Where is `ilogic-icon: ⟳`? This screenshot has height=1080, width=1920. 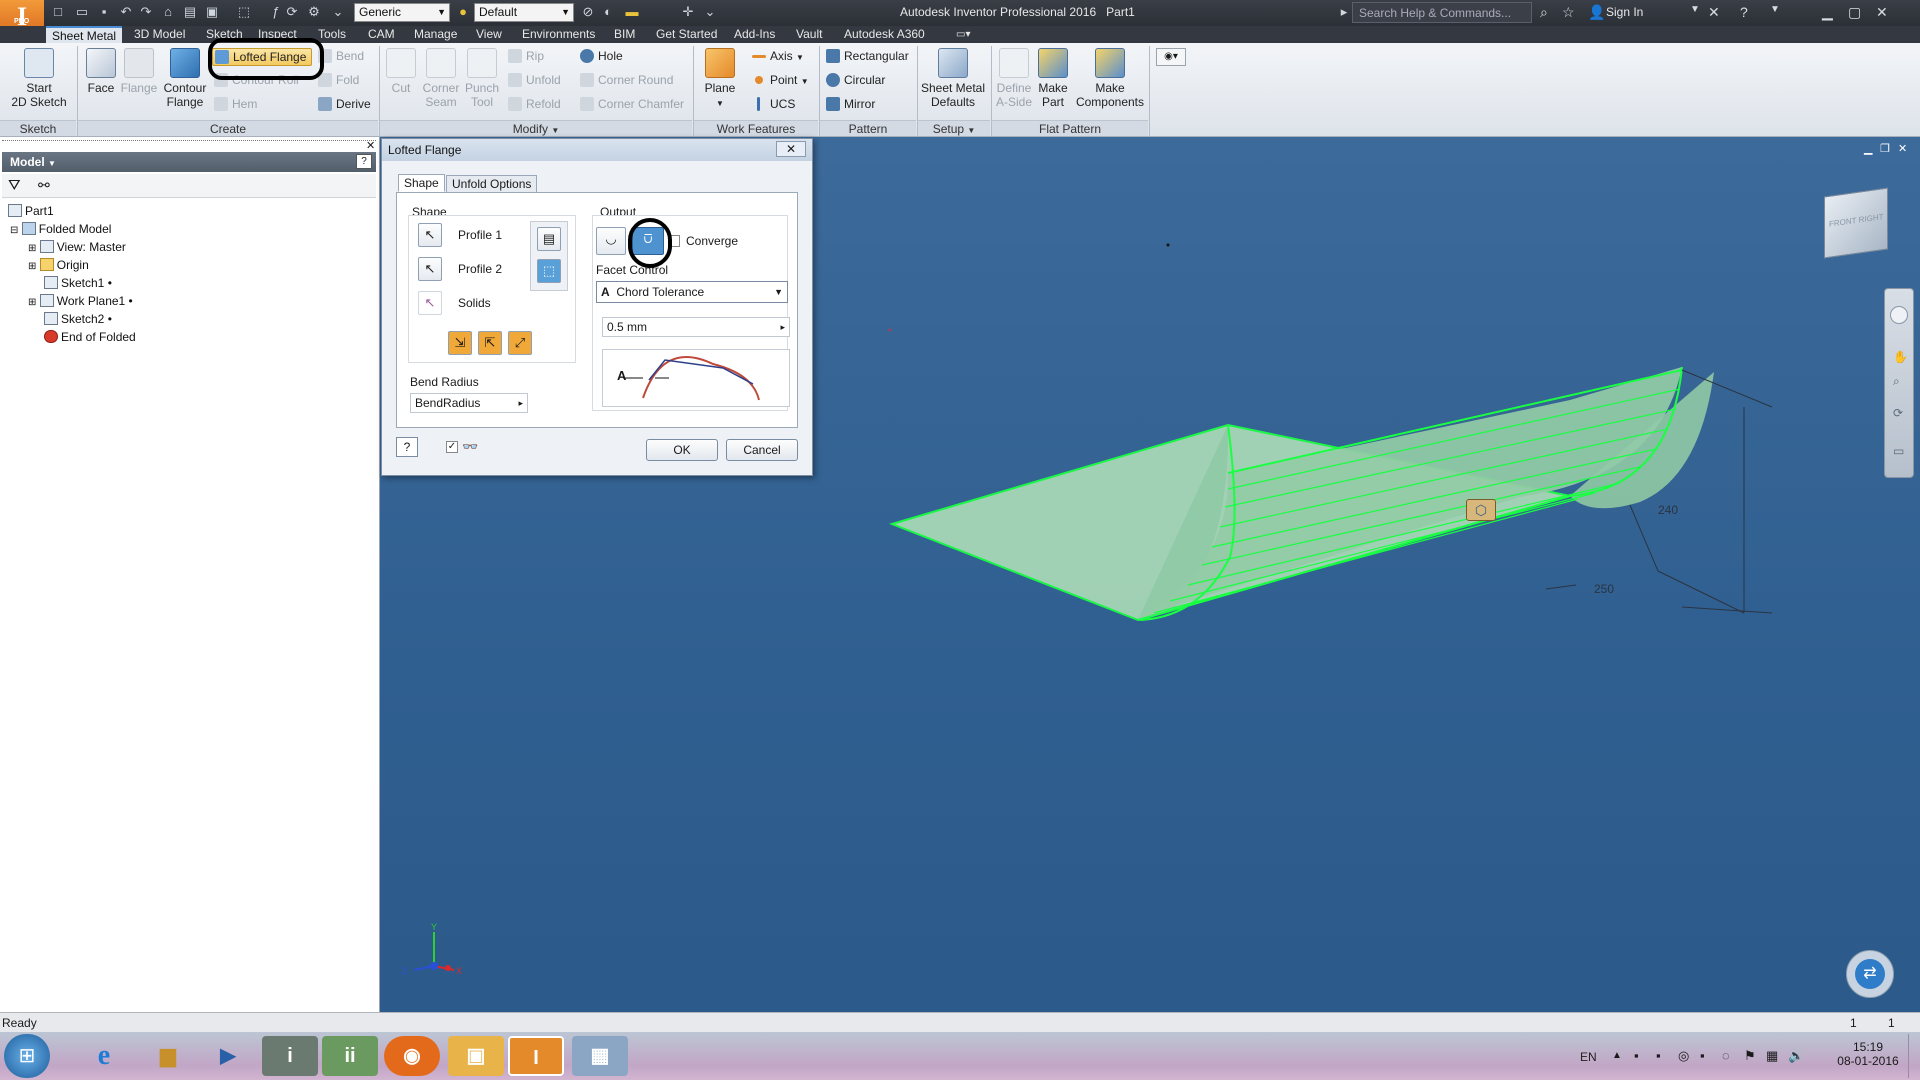 ilogic-icon: ⟳ is located at coordinates (292, 12).